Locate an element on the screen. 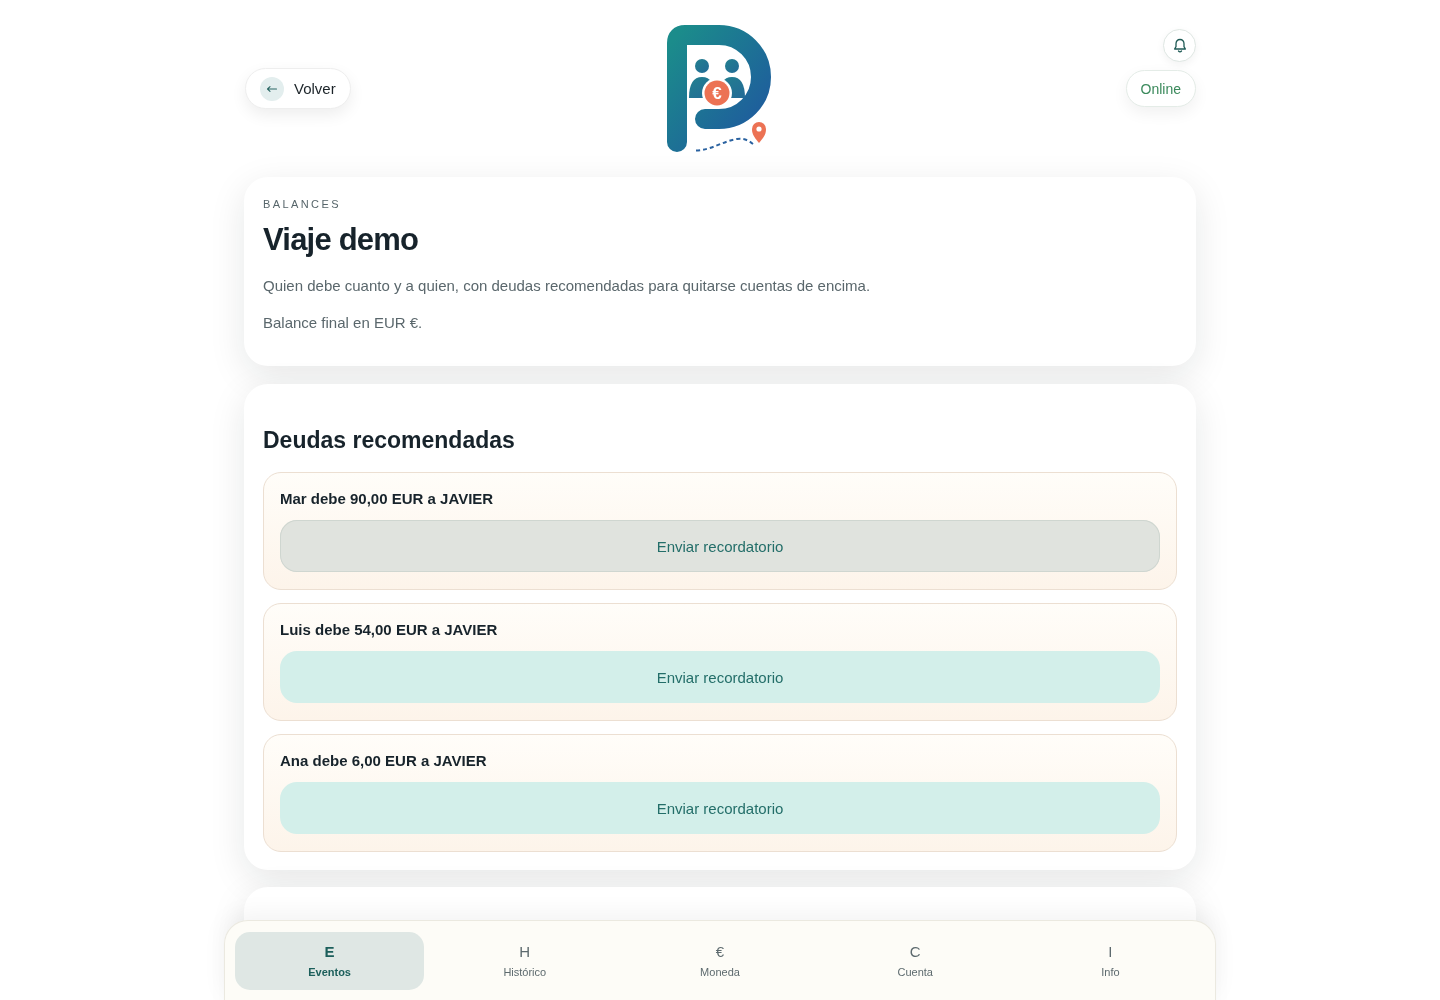 The image size is (1440, 1000). bell-icon is located at coordinates (1179, 45).